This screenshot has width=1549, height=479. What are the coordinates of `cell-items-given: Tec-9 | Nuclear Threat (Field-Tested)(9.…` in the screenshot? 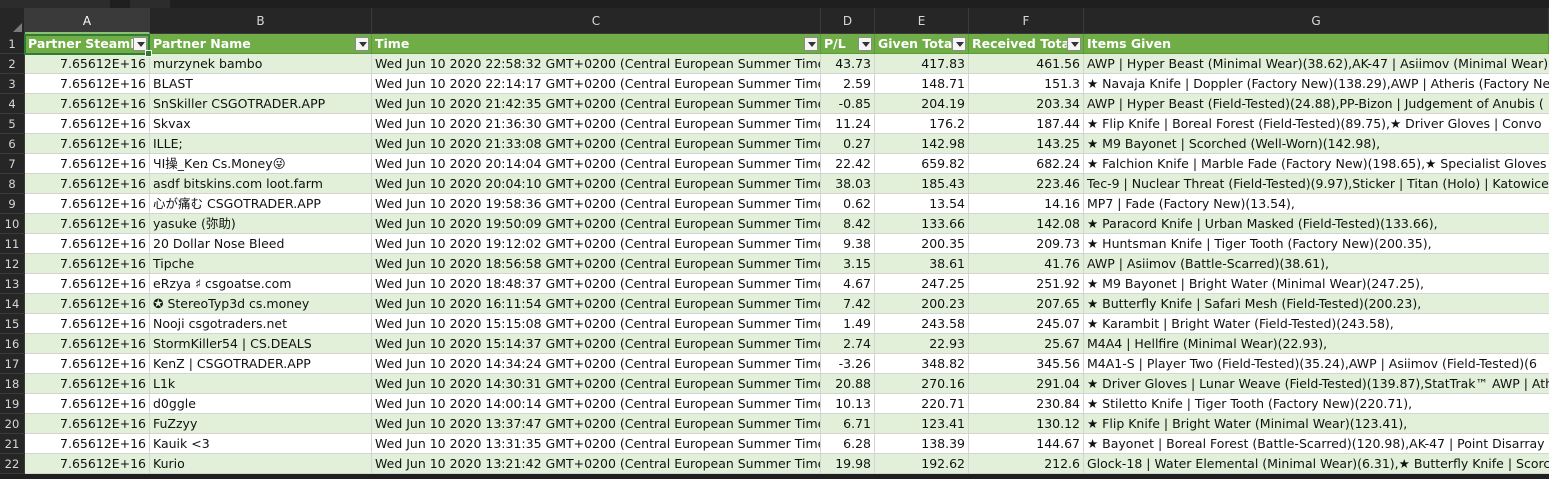 It's located at (1316, 184).